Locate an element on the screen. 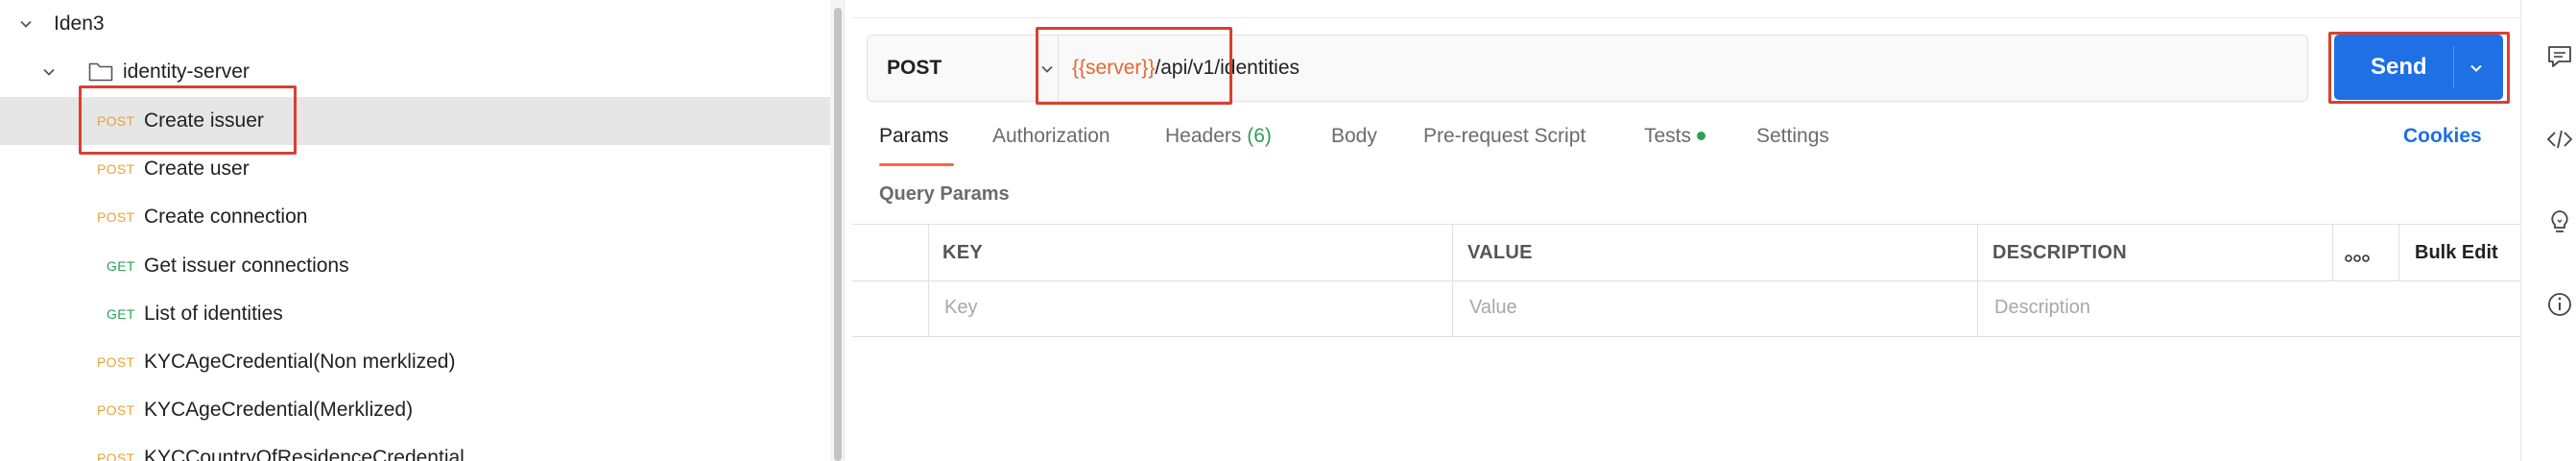 The height and width of the screenshot is (461, 2576). tests-status-dot is located at coordinates (1701, 135).